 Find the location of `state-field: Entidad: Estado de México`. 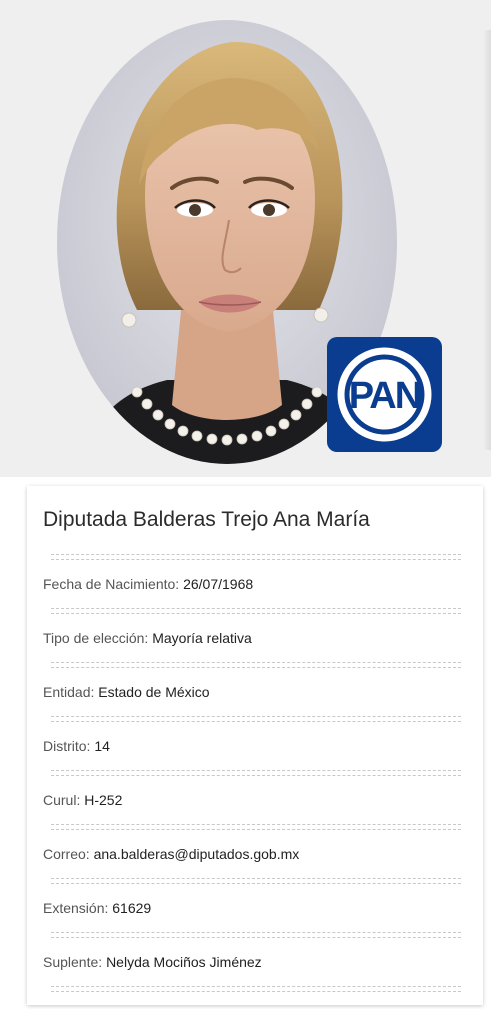

state-field: Entidad: Estado de México is located at coordinates (254, 692).